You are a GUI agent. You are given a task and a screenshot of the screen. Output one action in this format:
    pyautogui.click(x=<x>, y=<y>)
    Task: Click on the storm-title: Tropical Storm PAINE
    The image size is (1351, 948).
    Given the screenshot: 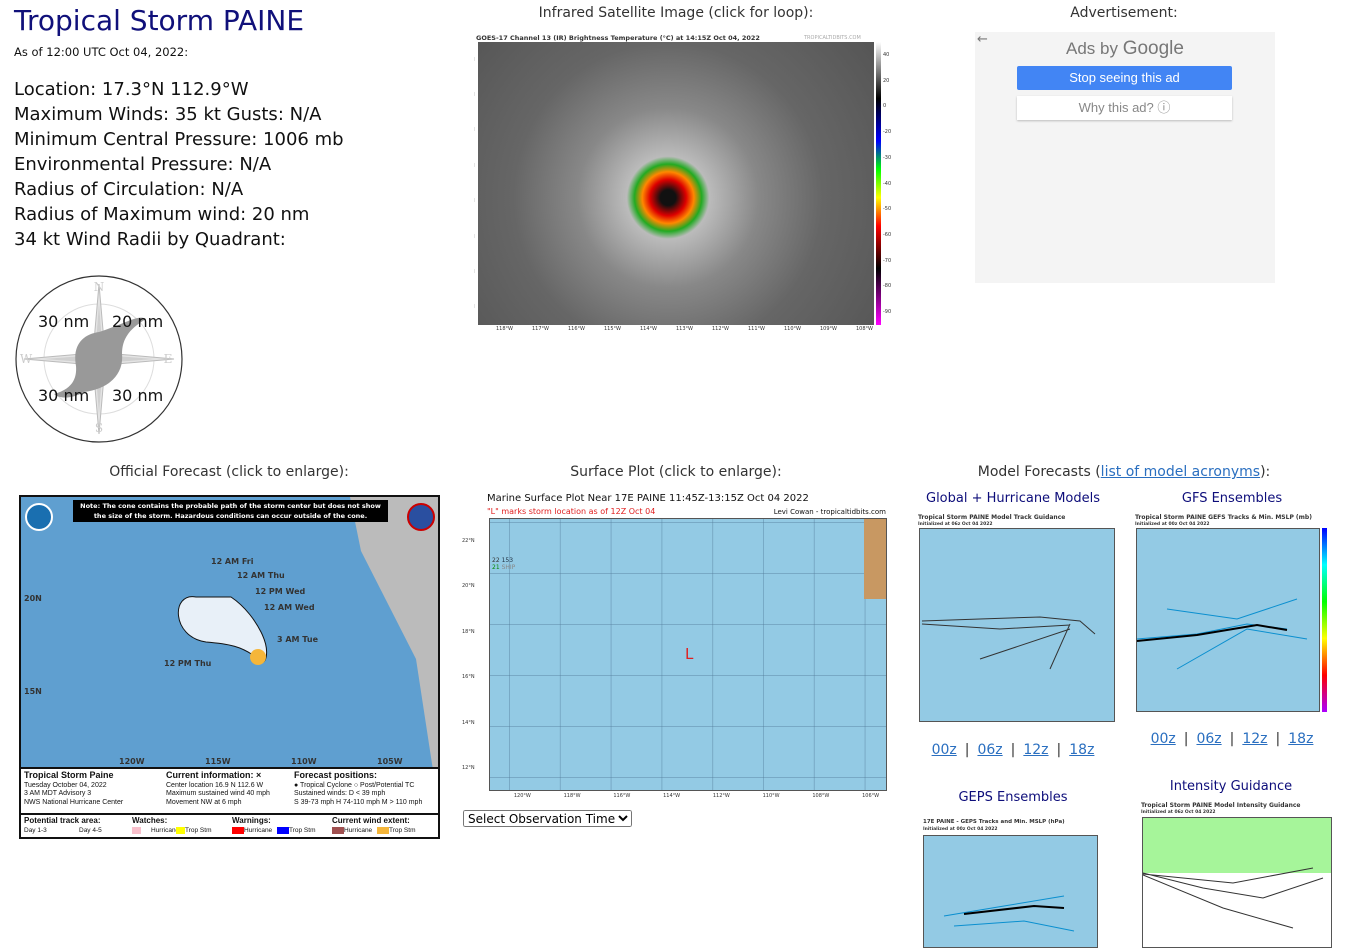 What is the action you would take?
    pyautogui.click(x=159, y=20)
    